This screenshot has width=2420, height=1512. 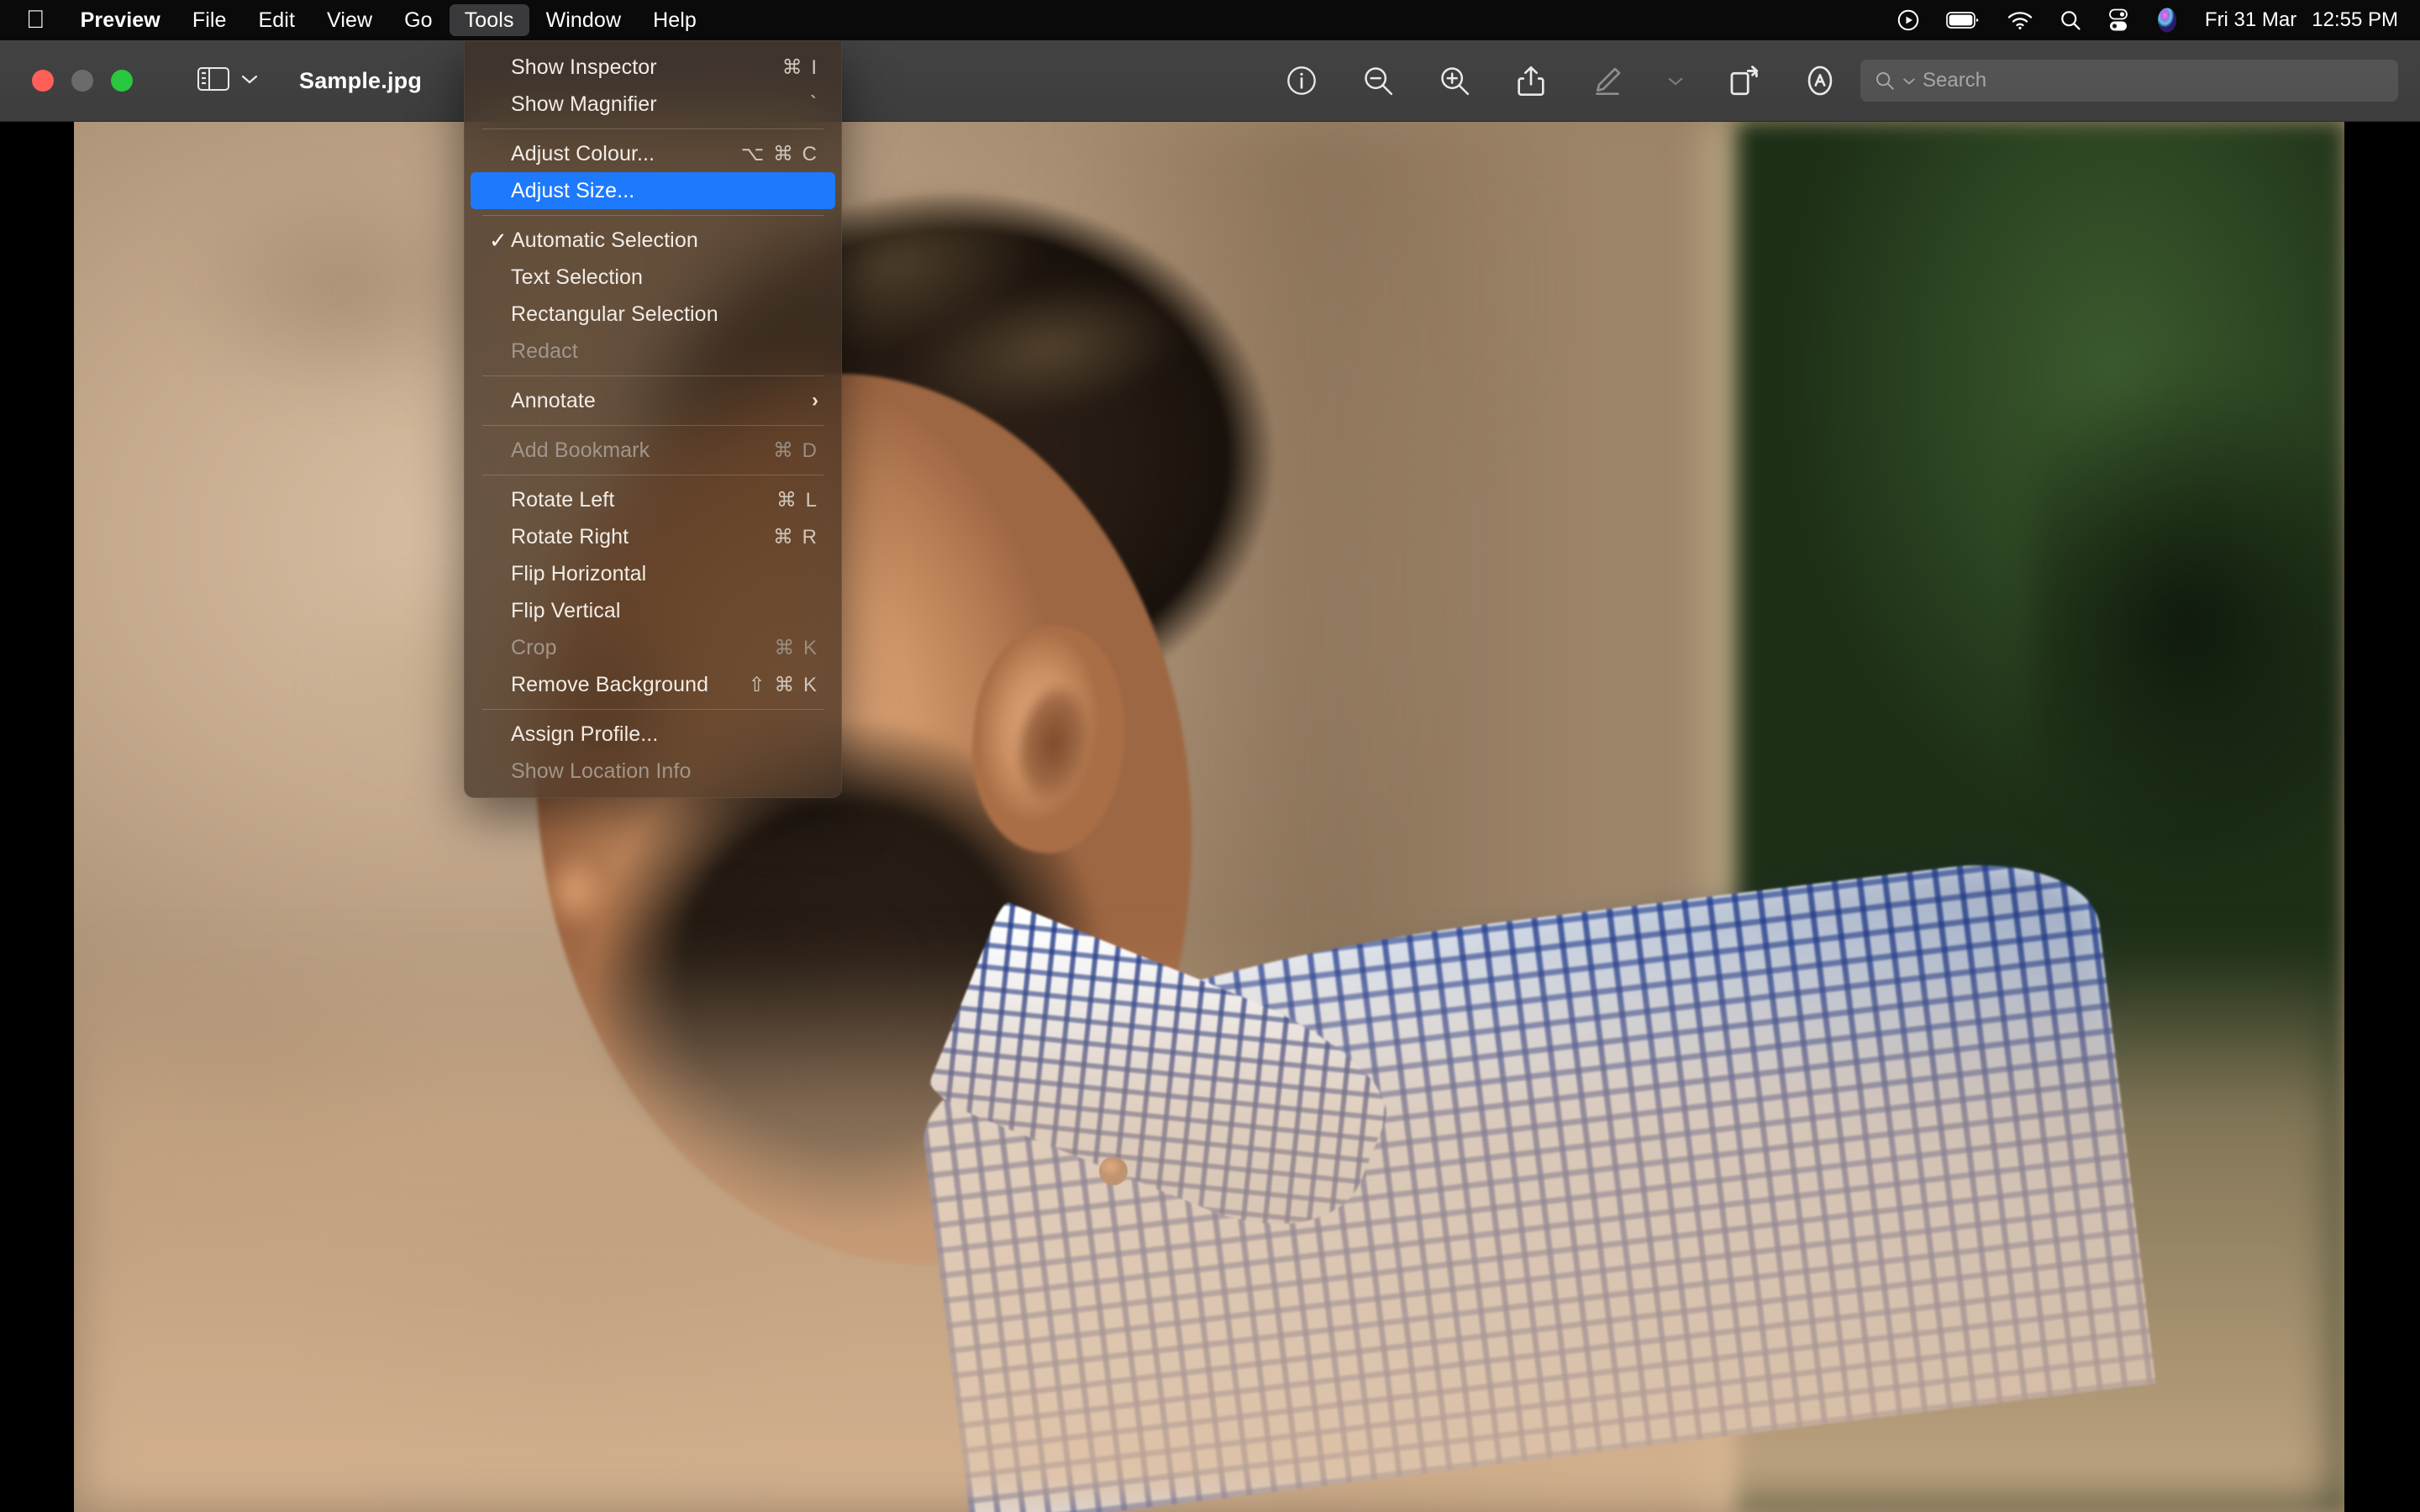 I want to click on markup-chevron-down-icon, so click(x=1676, y=80).